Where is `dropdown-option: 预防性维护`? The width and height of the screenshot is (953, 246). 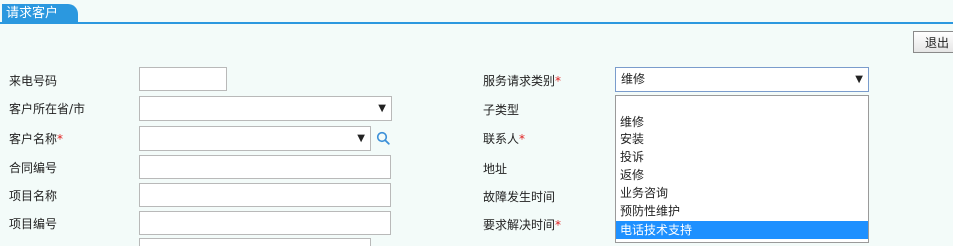 dropdown-option: 预防性维护 is located at coordinates (650, 211).